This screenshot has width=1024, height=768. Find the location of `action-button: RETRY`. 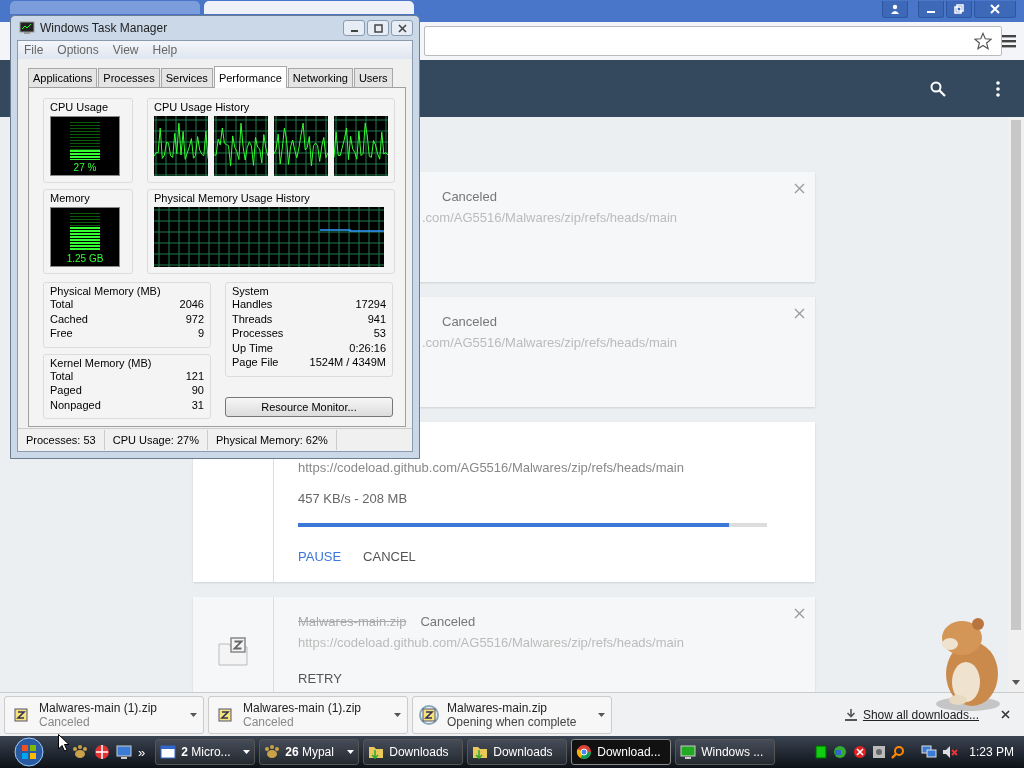

action-button: RETRY is located at coordinates (320, 678).